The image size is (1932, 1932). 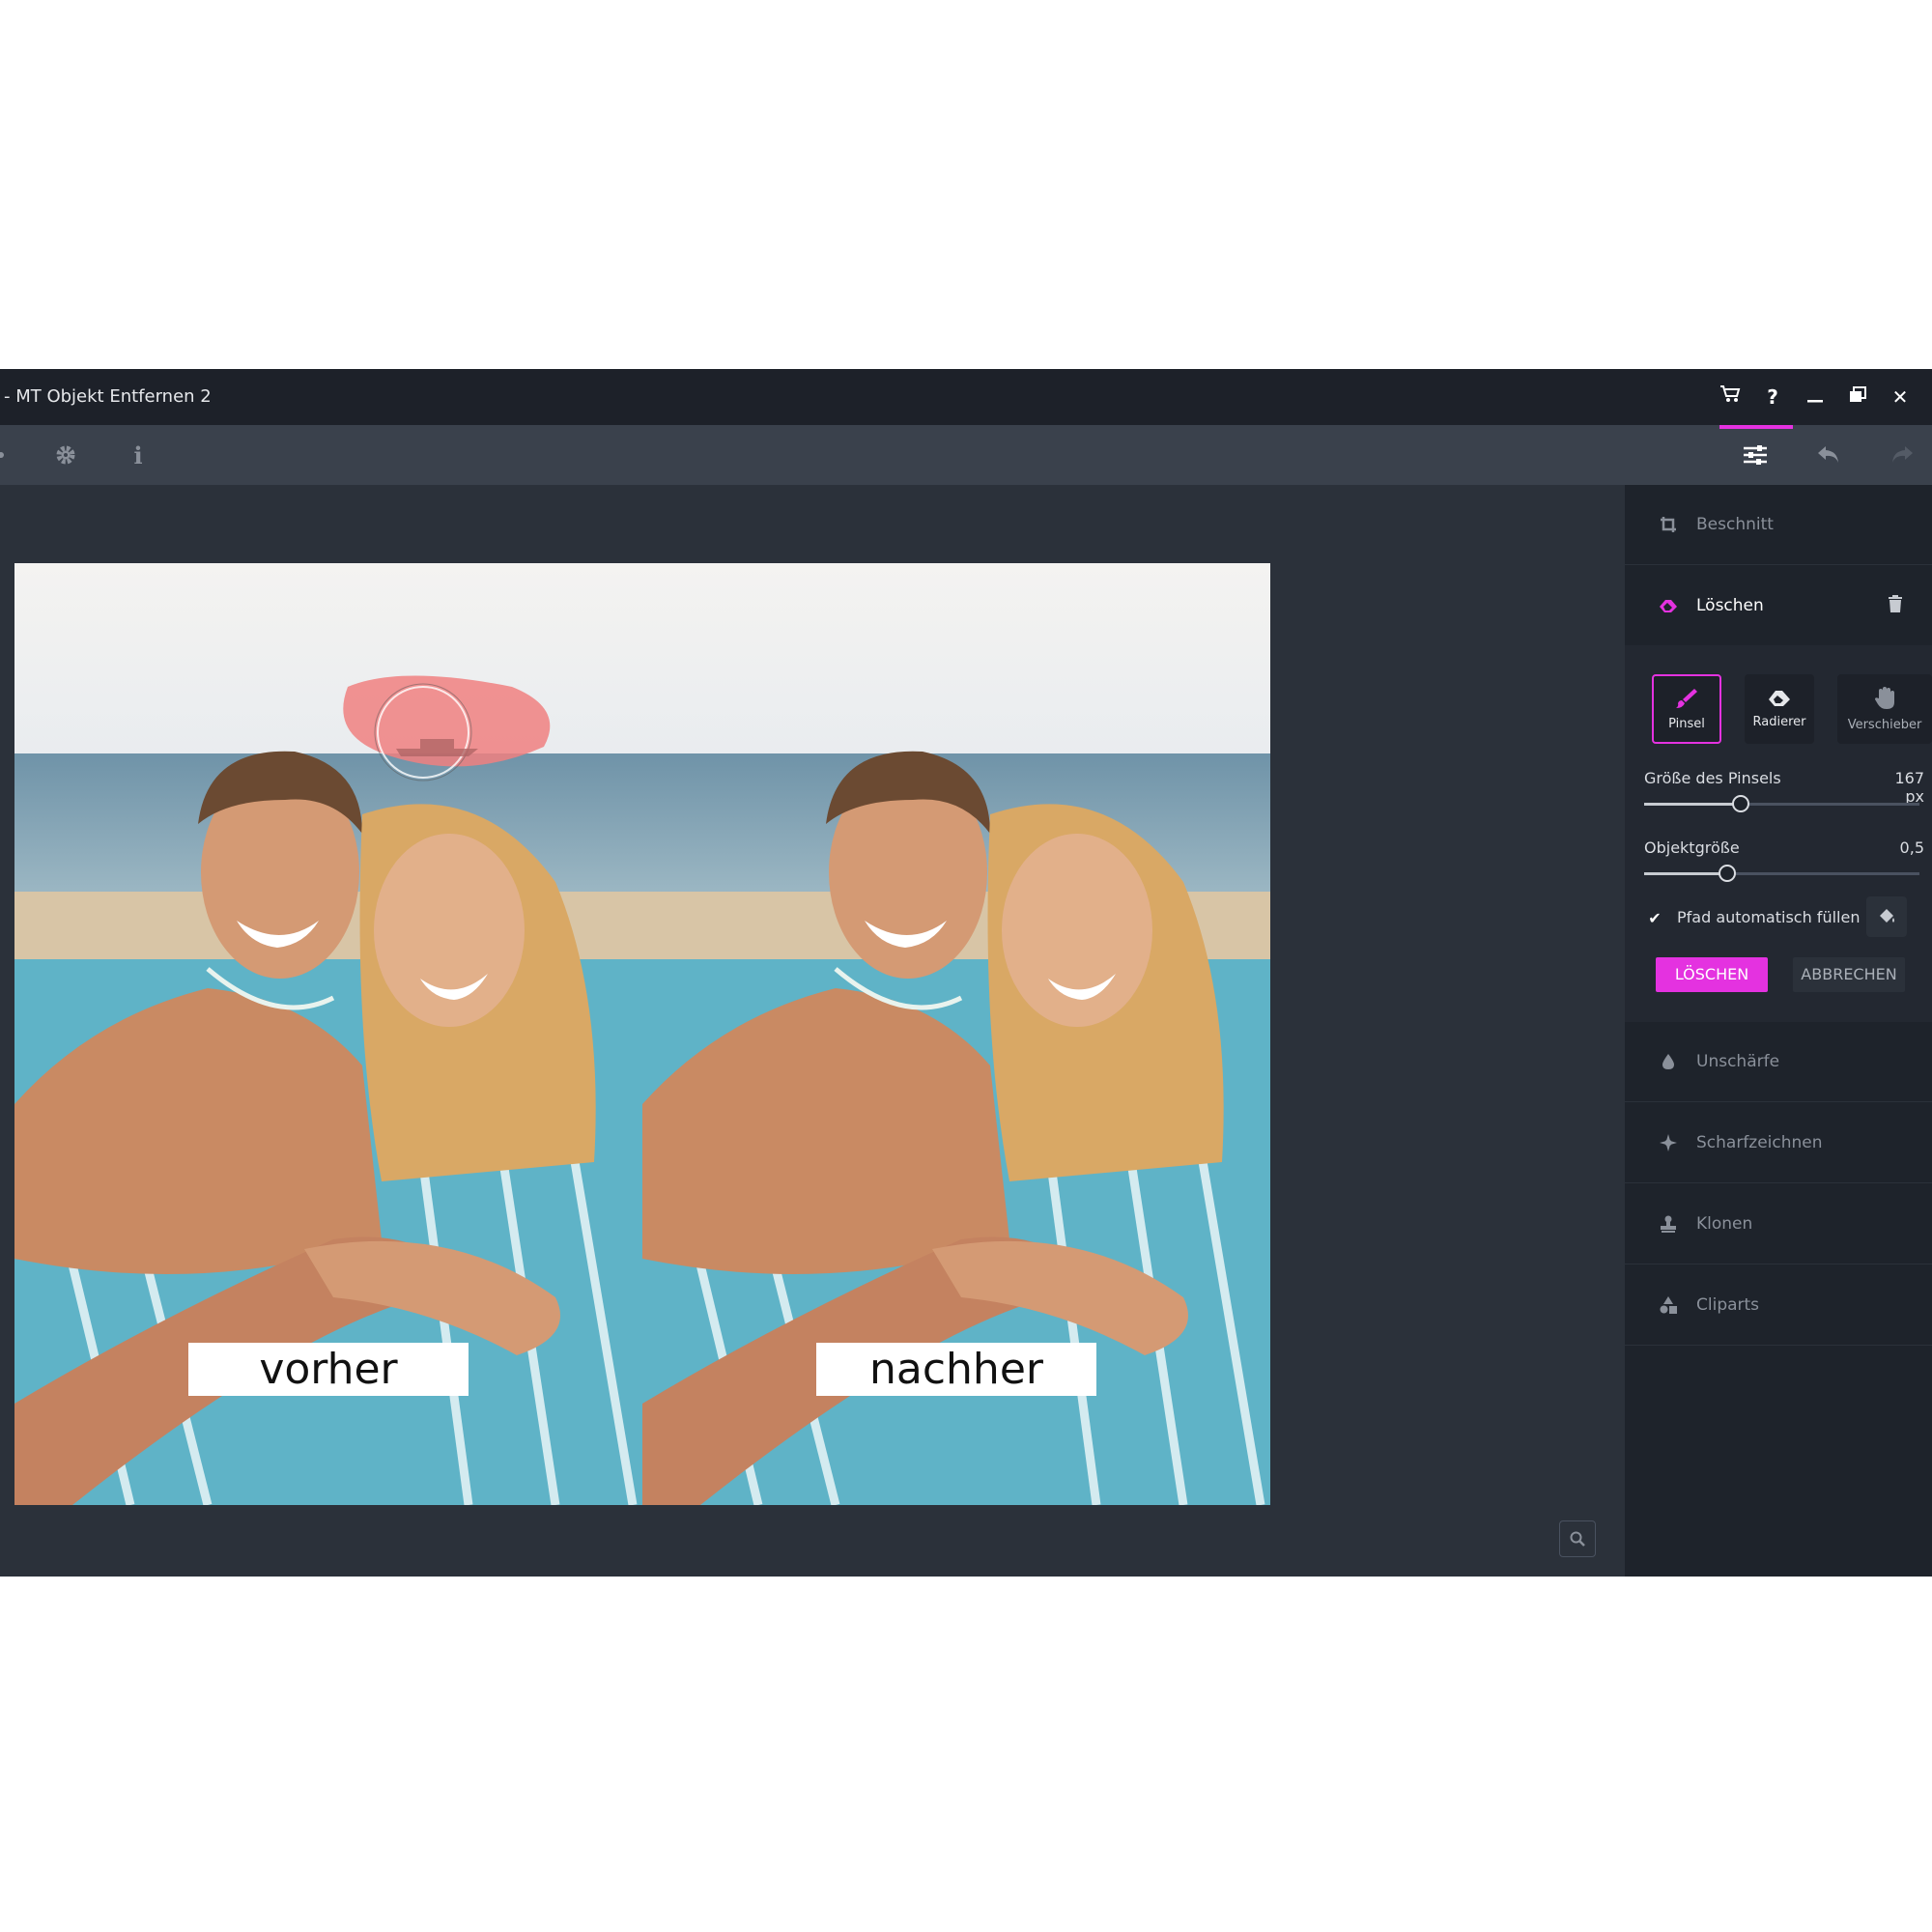 What do you see at coordinates (1668, 1305) in the screenshot?
I see `shapes-icon` at bounding box center [1668, 1305].